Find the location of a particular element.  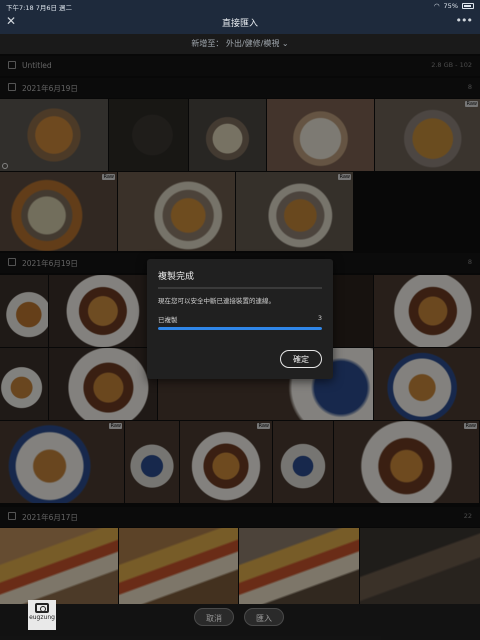

destination-value: 外出/健修/模視 is located at coordinates (252, 43).